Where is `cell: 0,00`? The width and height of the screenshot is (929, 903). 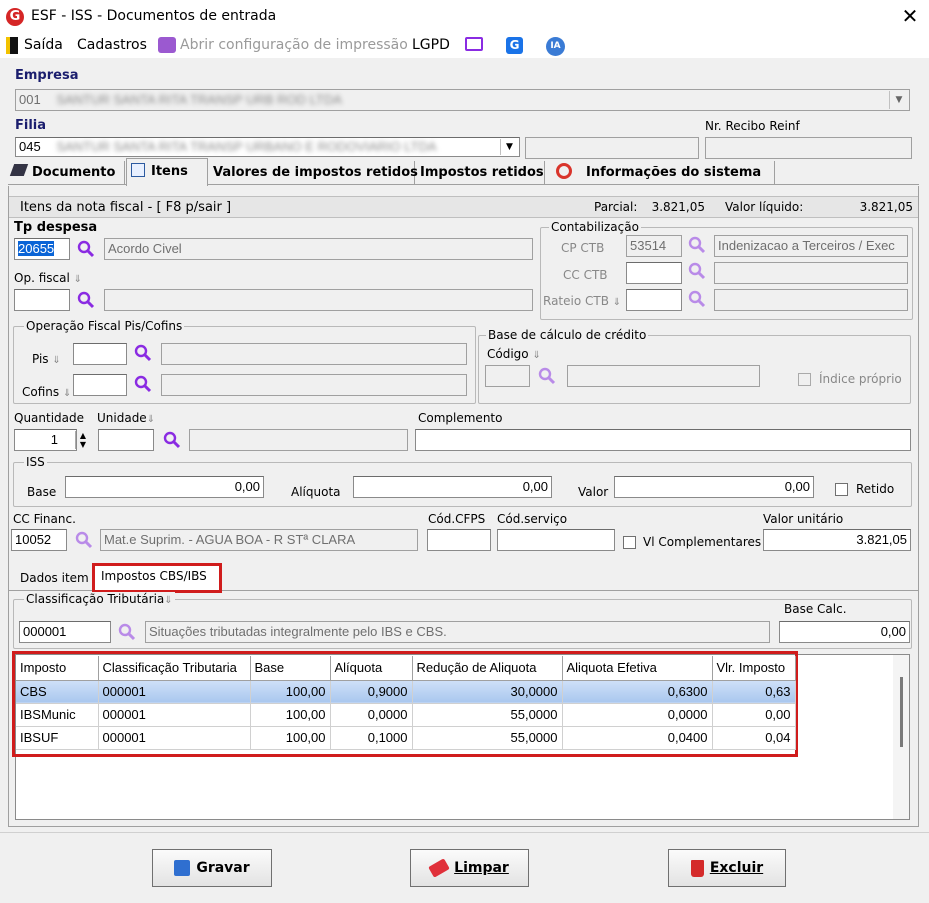
cell: 0,00 is located at coordinates (754, 715).